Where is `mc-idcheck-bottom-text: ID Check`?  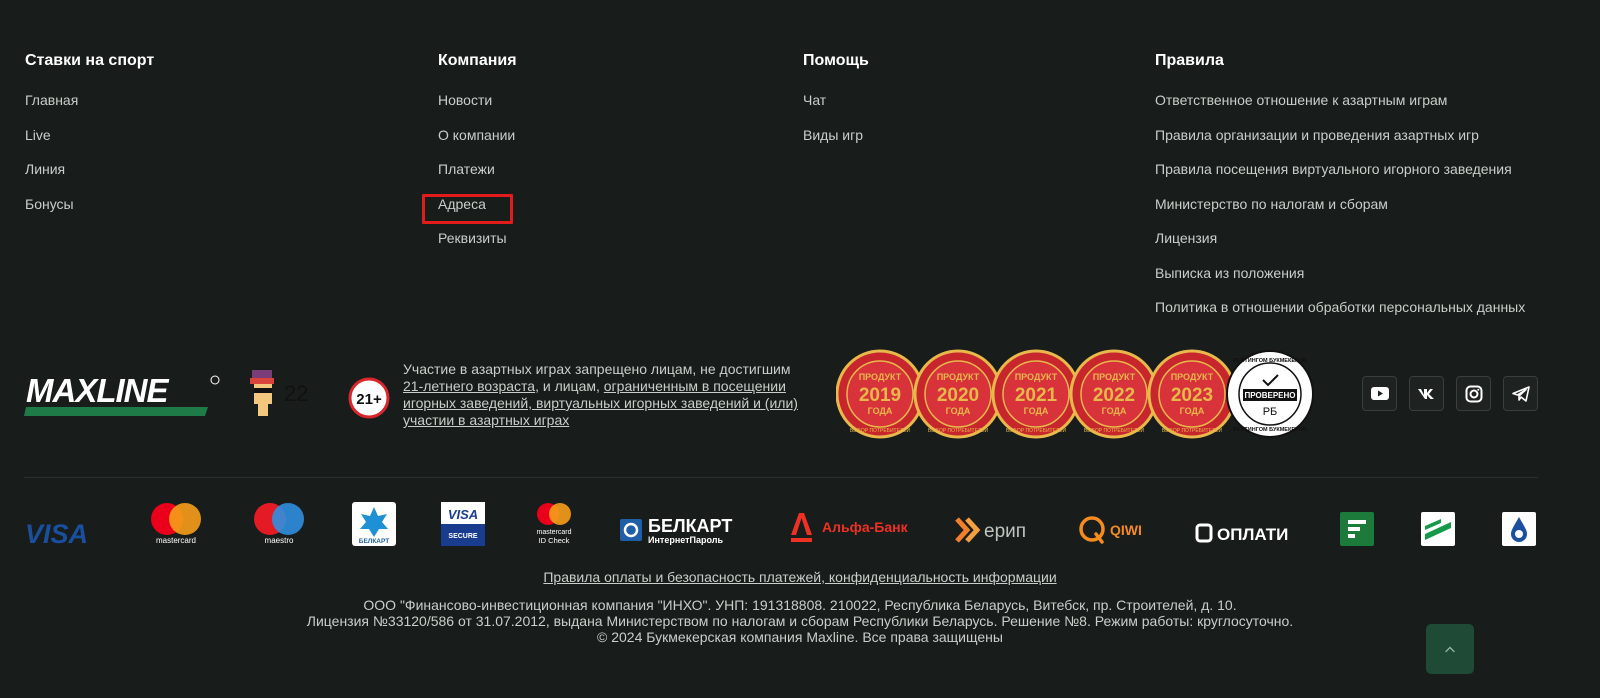 mc-idcheck-bottom-text: ID Check is located at coordinates (554, 540).